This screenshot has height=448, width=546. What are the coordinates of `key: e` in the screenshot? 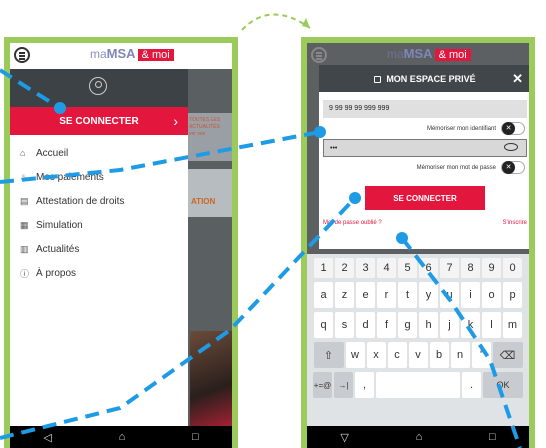 It's located at (365, 295).